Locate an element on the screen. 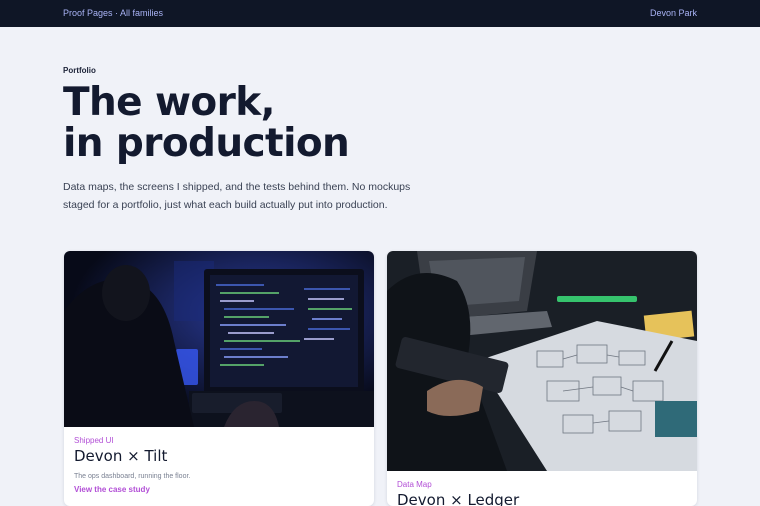  page-title: The work, in production is located at coordinates (323, 123).